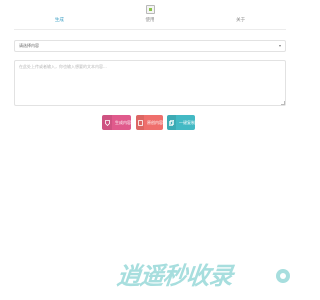  Describe the element at coordinates (171, 122) in the screenshot. I see `copy-icon` at that location.